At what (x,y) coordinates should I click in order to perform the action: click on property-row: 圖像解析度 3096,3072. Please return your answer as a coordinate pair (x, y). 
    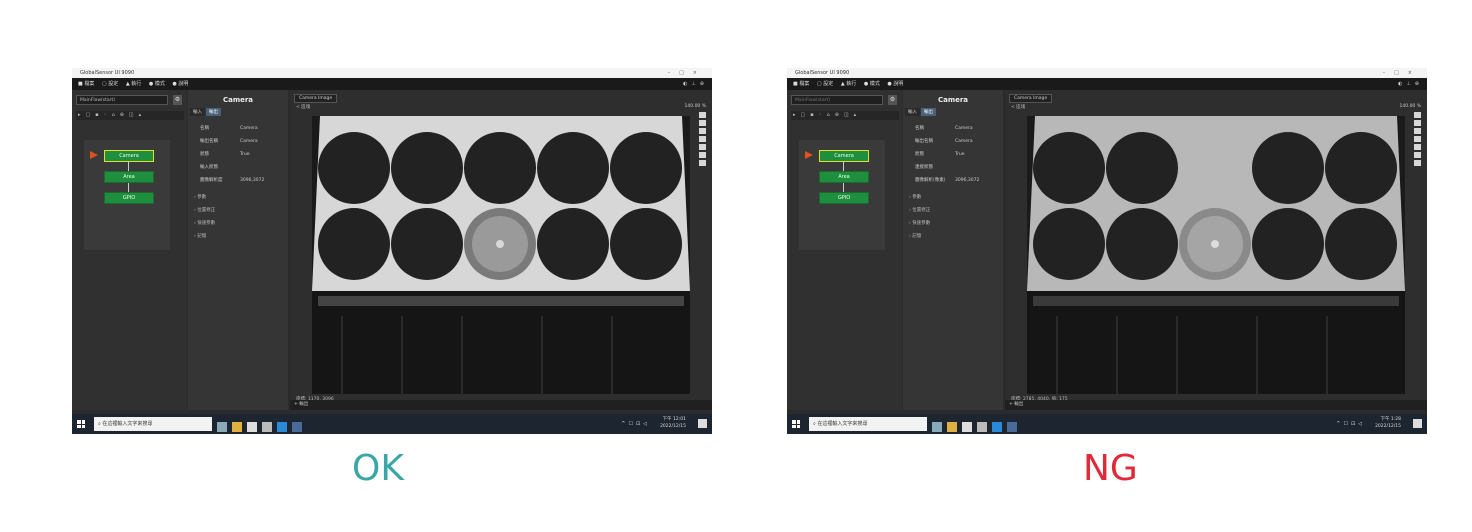
    Looking at the image, I should click on (232, 180).